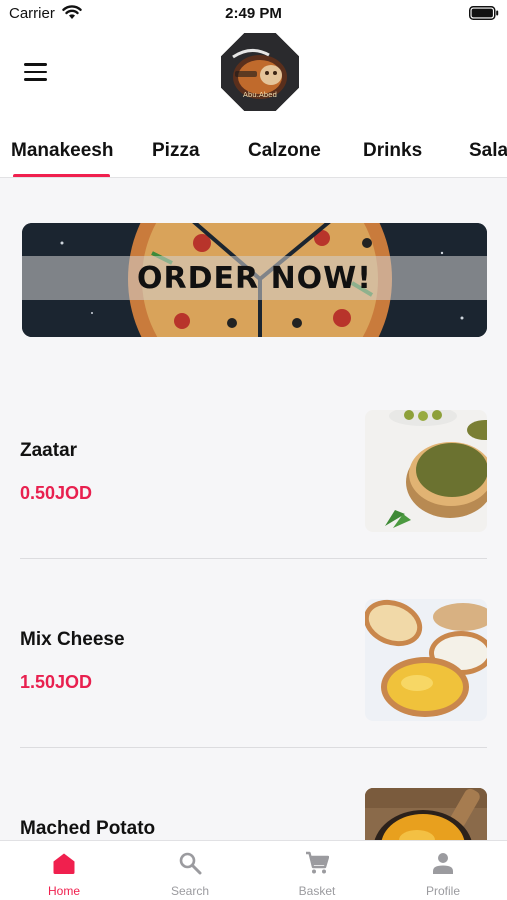 The image size is (507, 900). I want to click on order-now-banner: ORDER NOW!, so click(254, 280).